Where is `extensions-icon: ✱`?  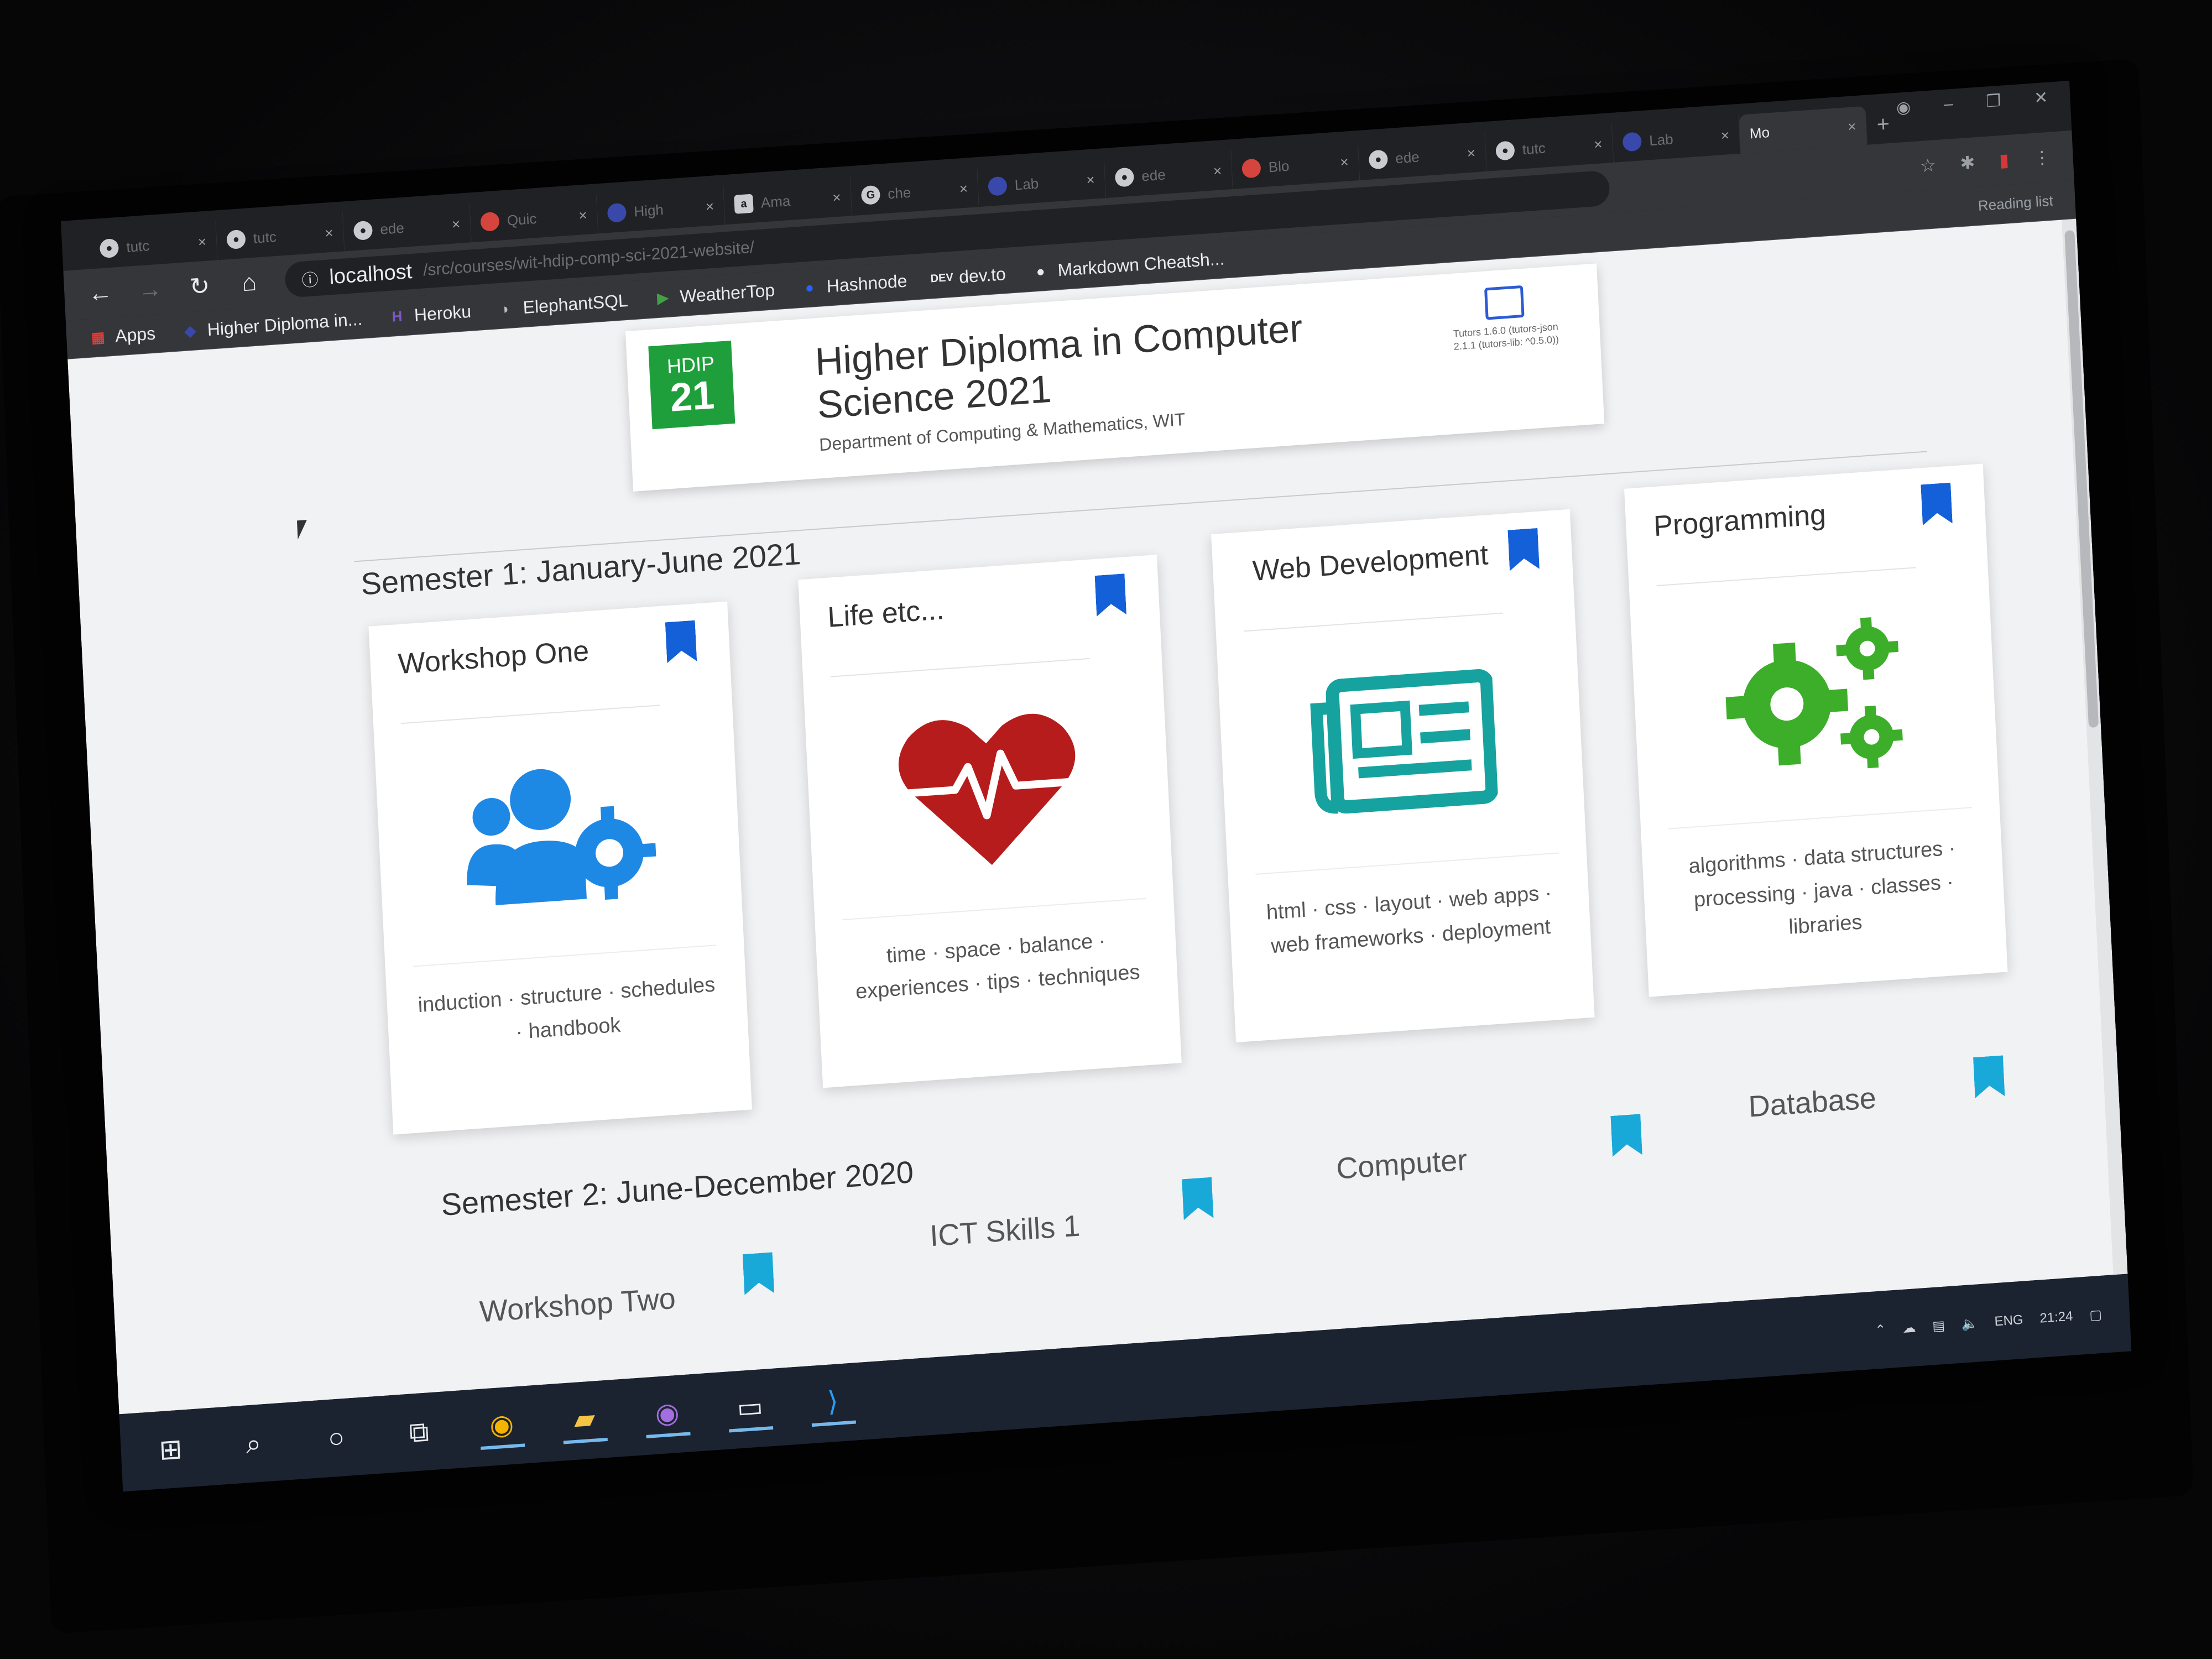
extensions-icon: ✱ is located at coordinates (1968, 163).